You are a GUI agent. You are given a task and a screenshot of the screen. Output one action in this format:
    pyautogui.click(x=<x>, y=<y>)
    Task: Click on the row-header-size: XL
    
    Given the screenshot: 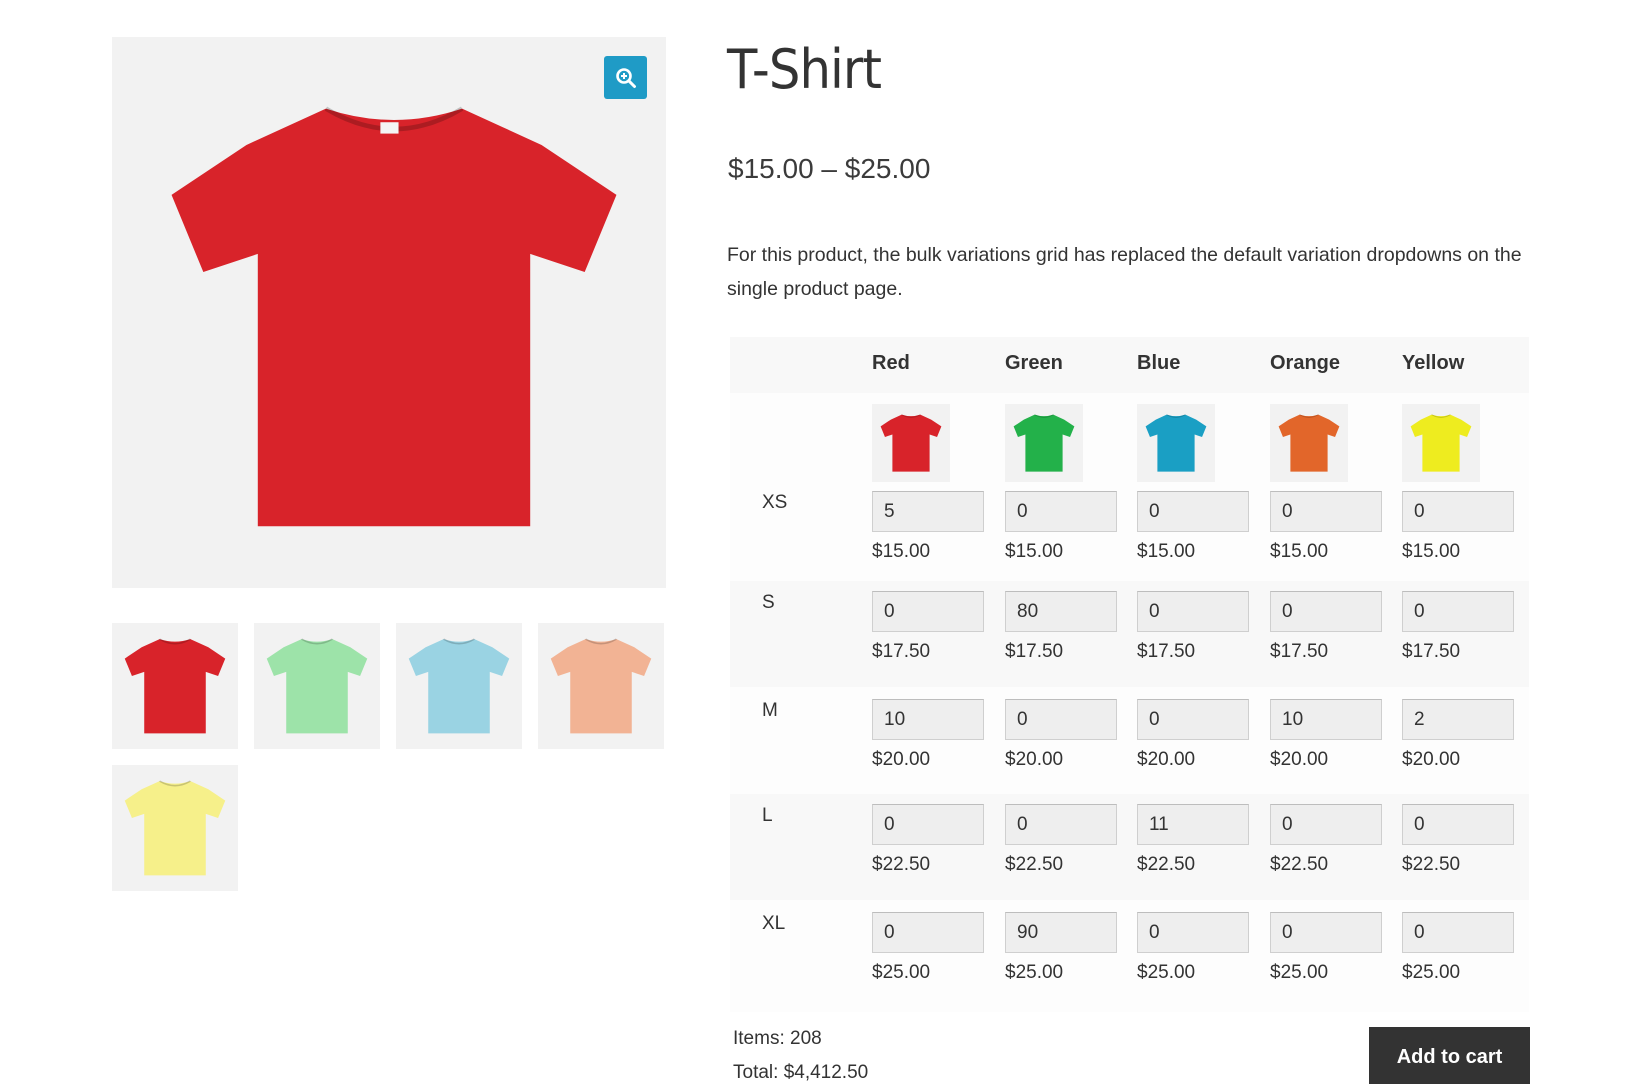 What is the action you would take?
    pyautogui.click(x=774, y=923)
    